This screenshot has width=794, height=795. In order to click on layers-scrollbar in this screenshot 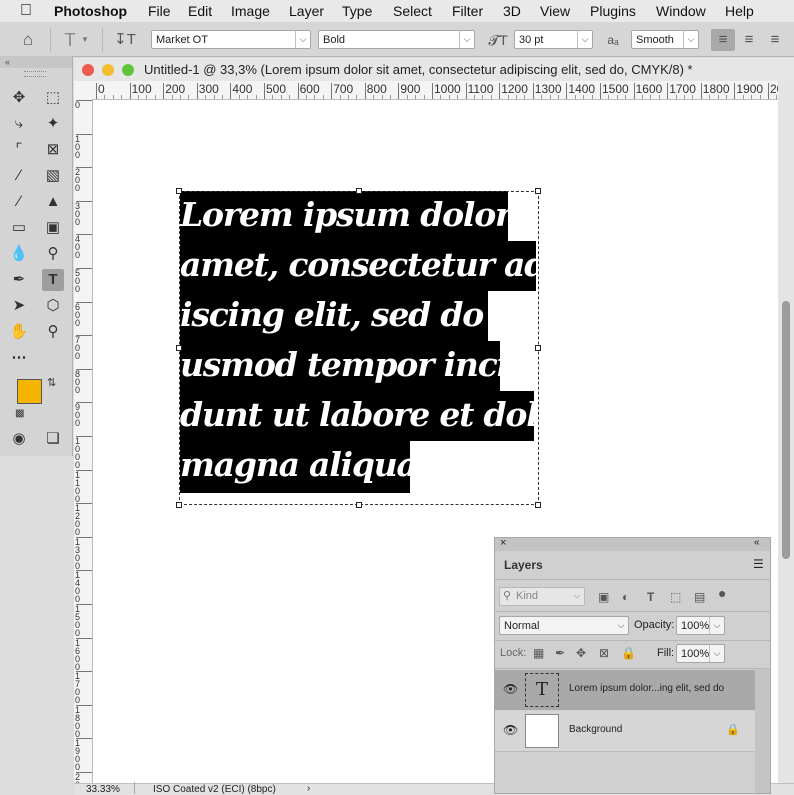, I will do `click(762, 731)`.